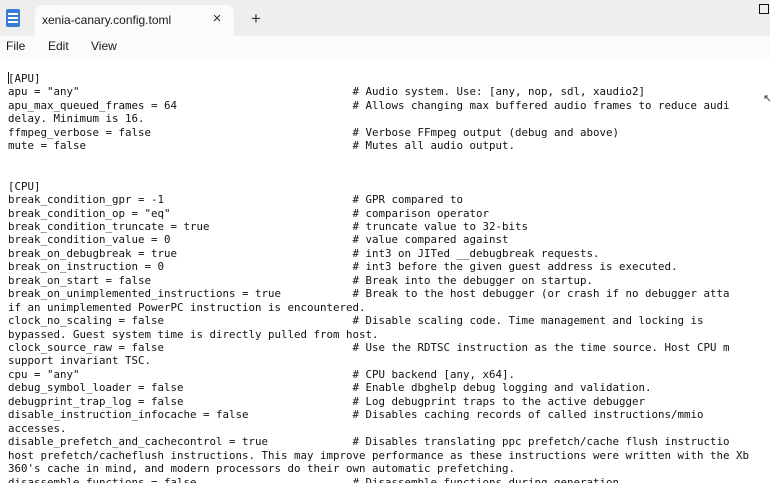  Describe the element at coordinates (104, 46) in the screenshot. I see `menu-view: View` at that location.